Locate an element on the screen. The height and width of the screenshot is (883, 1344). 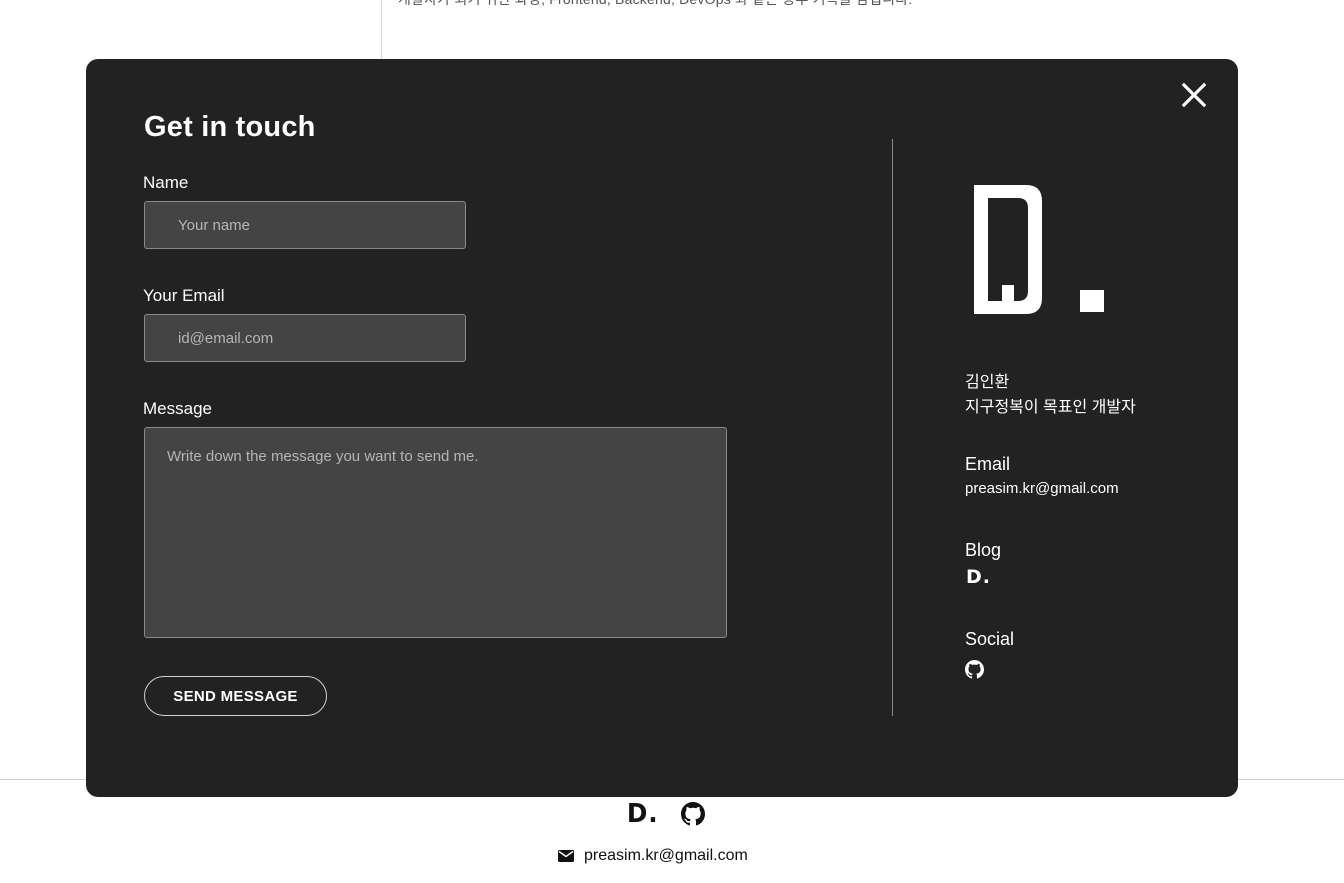
blog-logo-link: D. is located at coordinates (978, 577).